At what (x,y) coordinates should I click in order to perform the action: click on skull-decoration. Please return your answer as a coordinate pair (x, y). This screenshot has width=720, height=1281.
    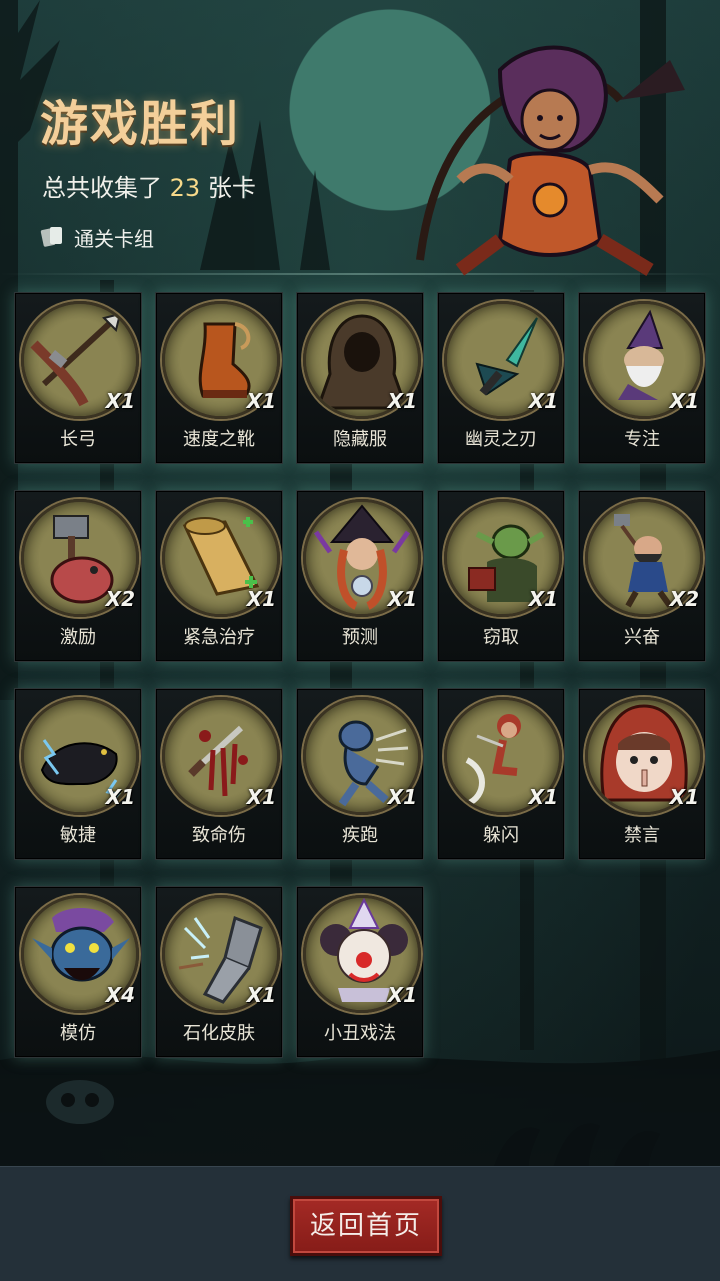
    Looking at the image, I should click on (80, 1102).